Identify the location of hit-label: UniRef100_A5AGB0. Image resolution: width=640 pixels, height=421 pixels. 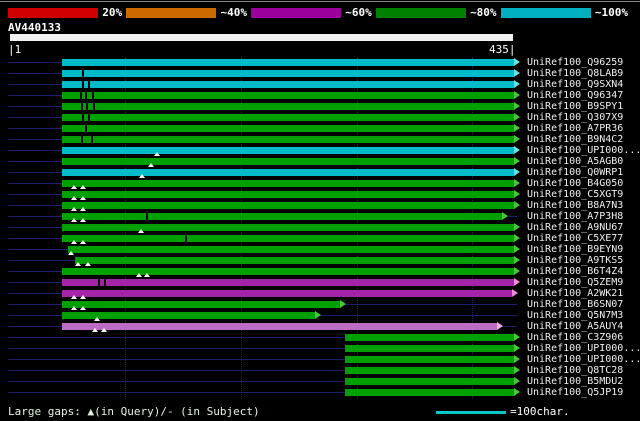
(575, 161).